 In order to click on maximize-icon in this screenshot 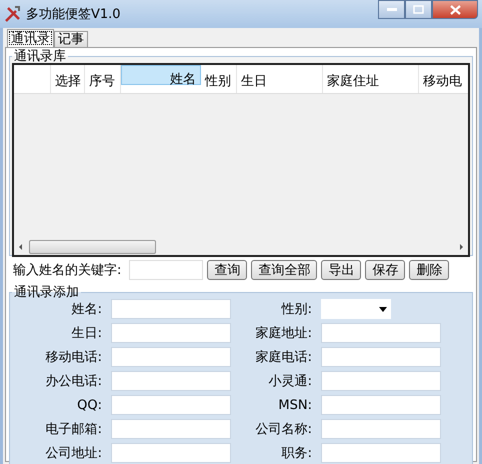, I will do `click(418, 9)`.